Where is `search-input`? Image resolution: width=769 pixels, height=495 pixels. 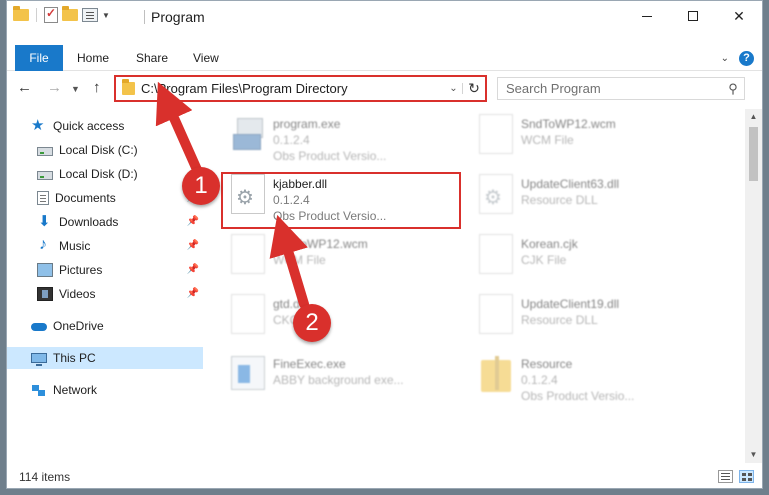 search-input is located at coordinates (614, 88).